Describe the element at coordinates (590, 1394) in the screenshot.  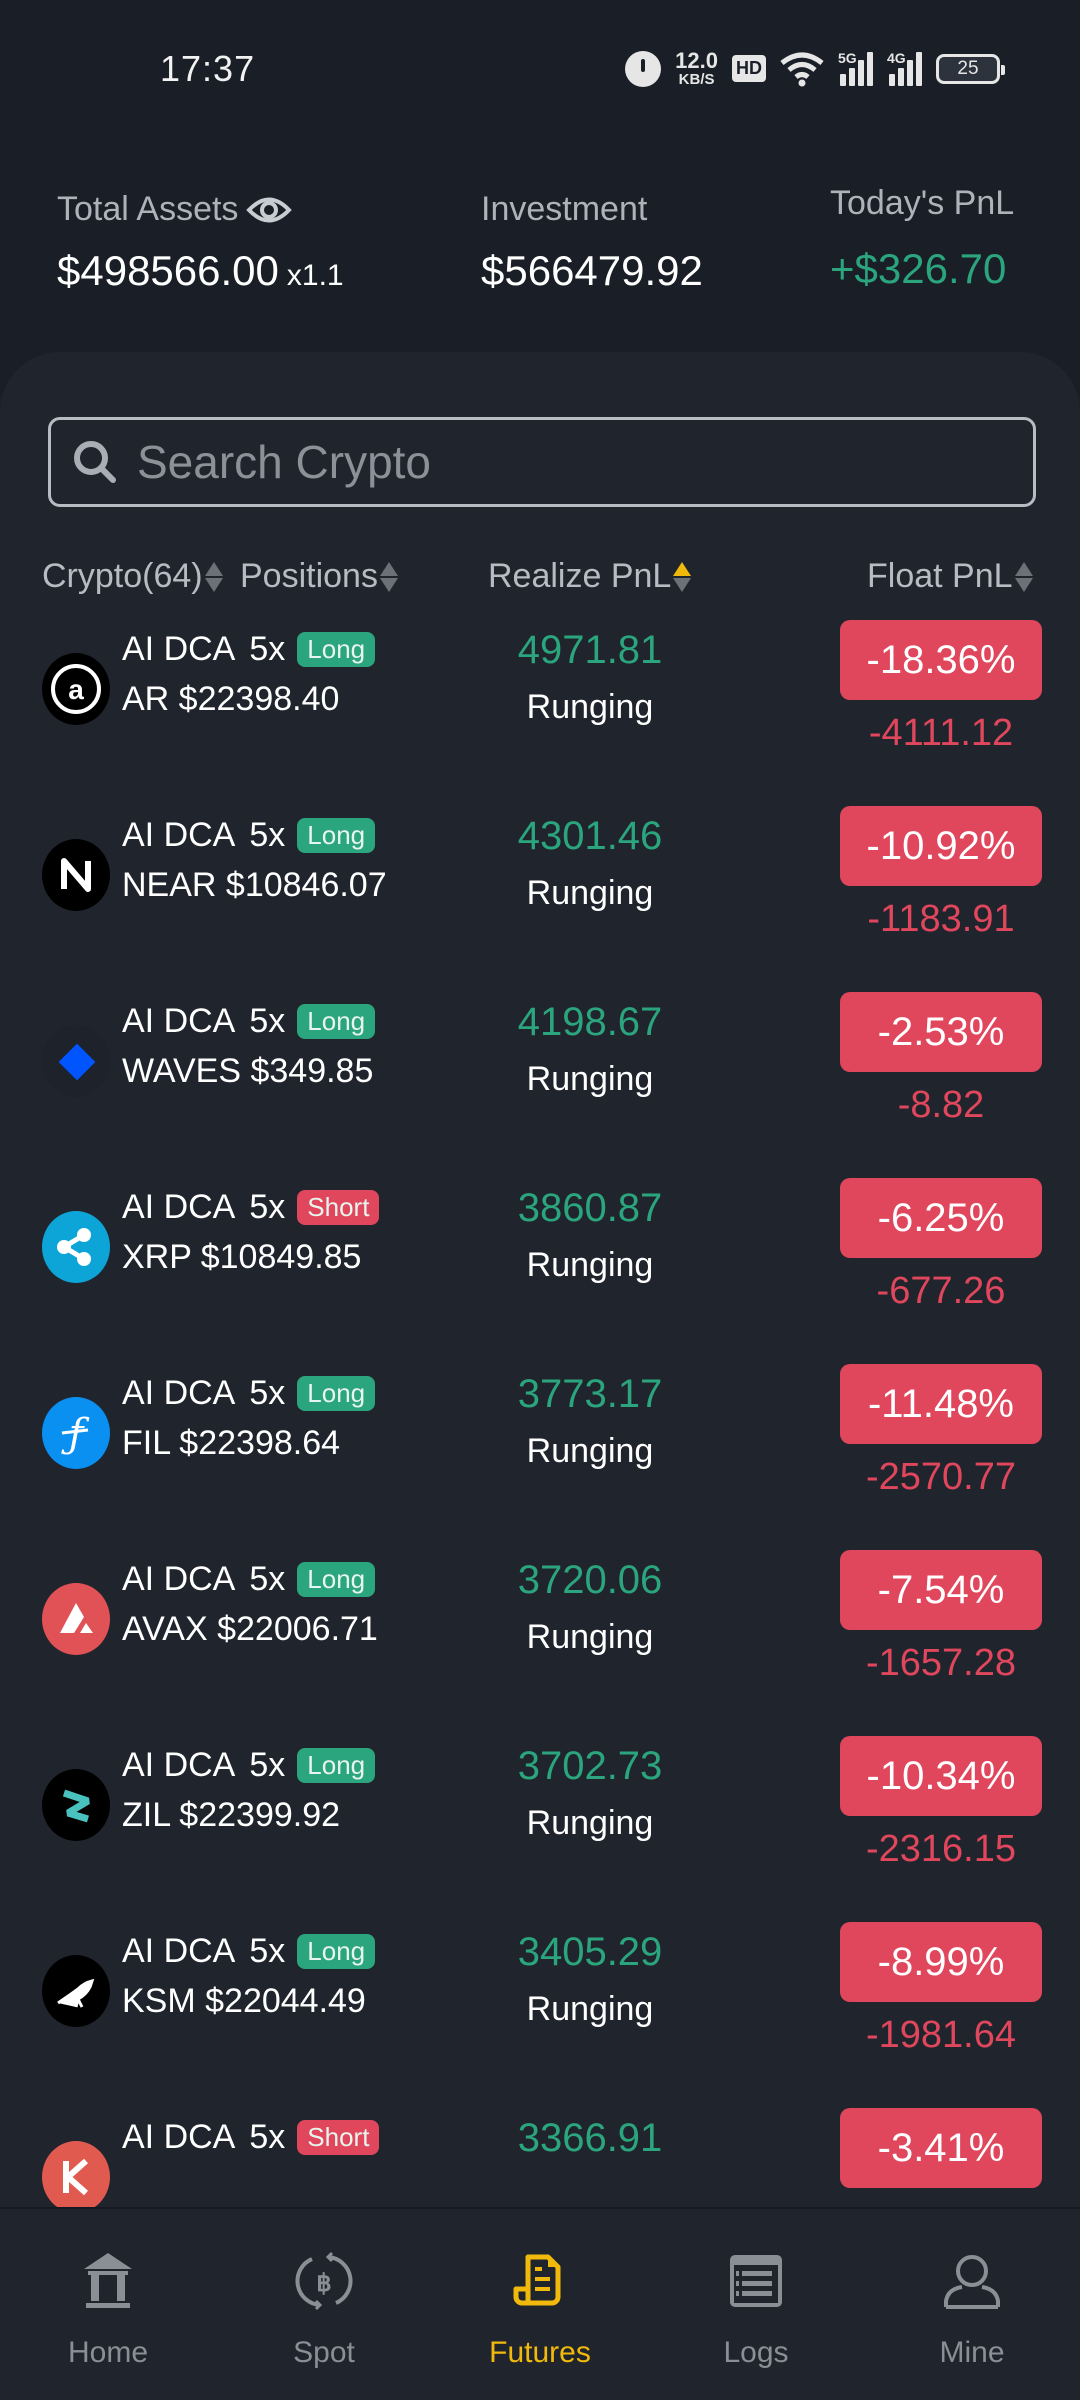
I see `realize-pnl: 3773.17` at that location.